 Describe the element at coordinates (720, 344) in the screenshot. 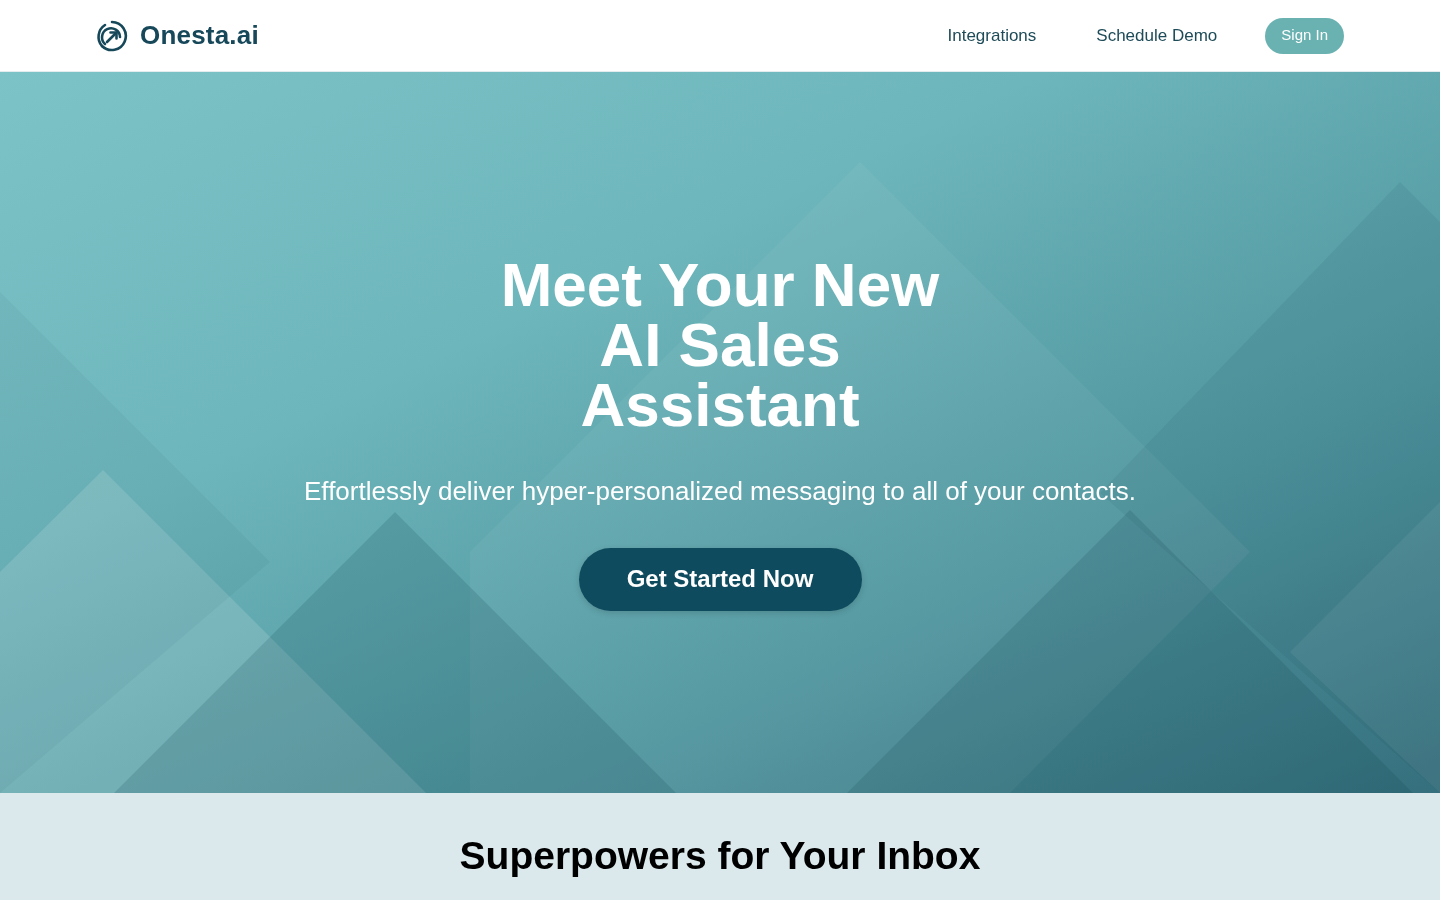

I see `hero-title: Meet Your New AI Sales Assistant` at that location.